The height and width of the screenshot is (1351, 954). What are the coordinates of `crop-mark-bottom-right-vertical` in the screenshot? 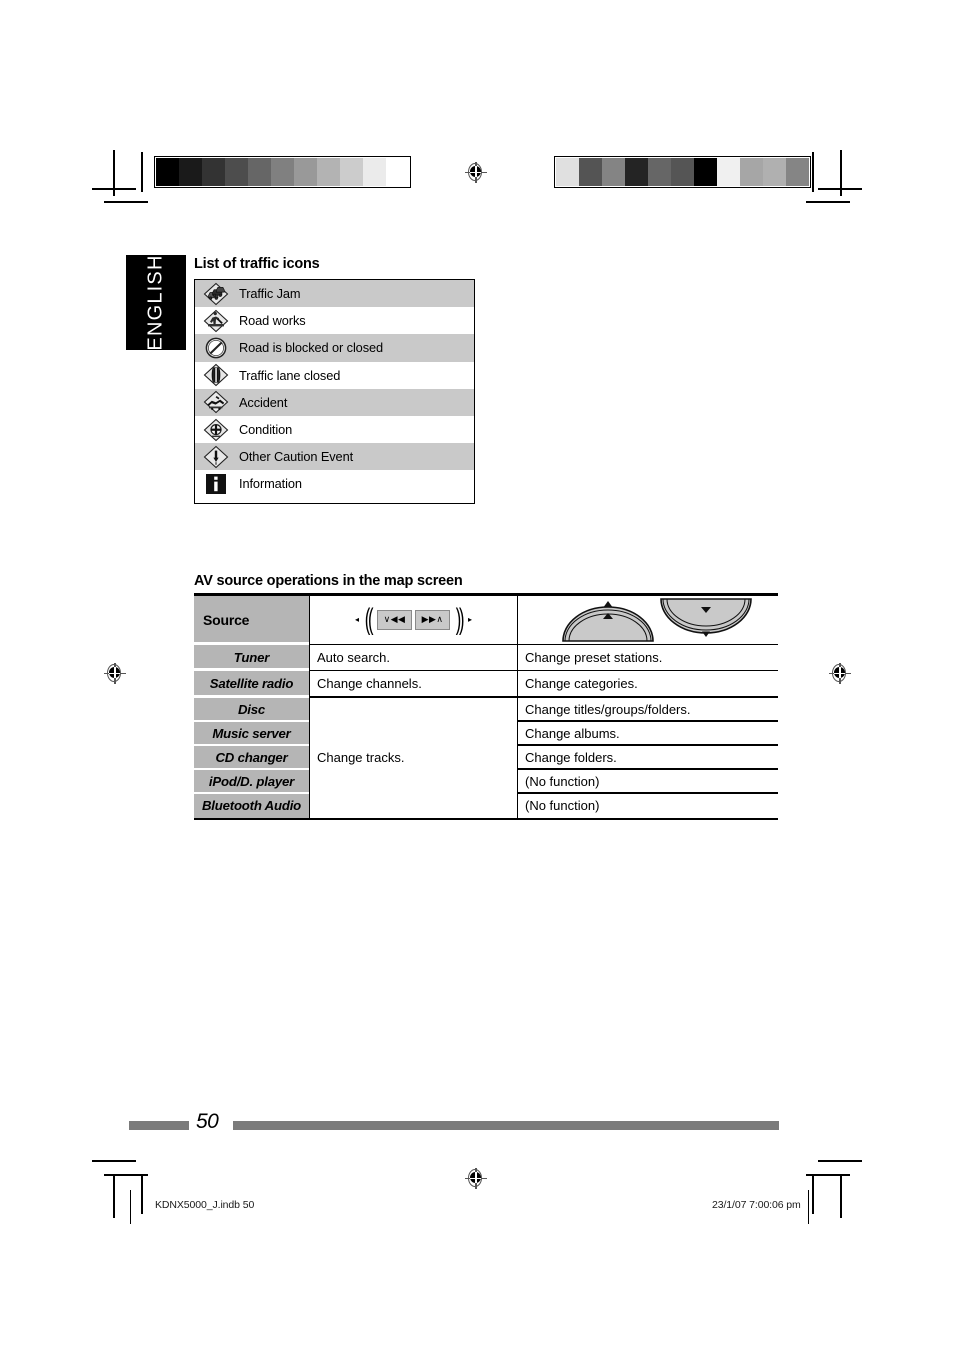 It's located at (841, 1197).